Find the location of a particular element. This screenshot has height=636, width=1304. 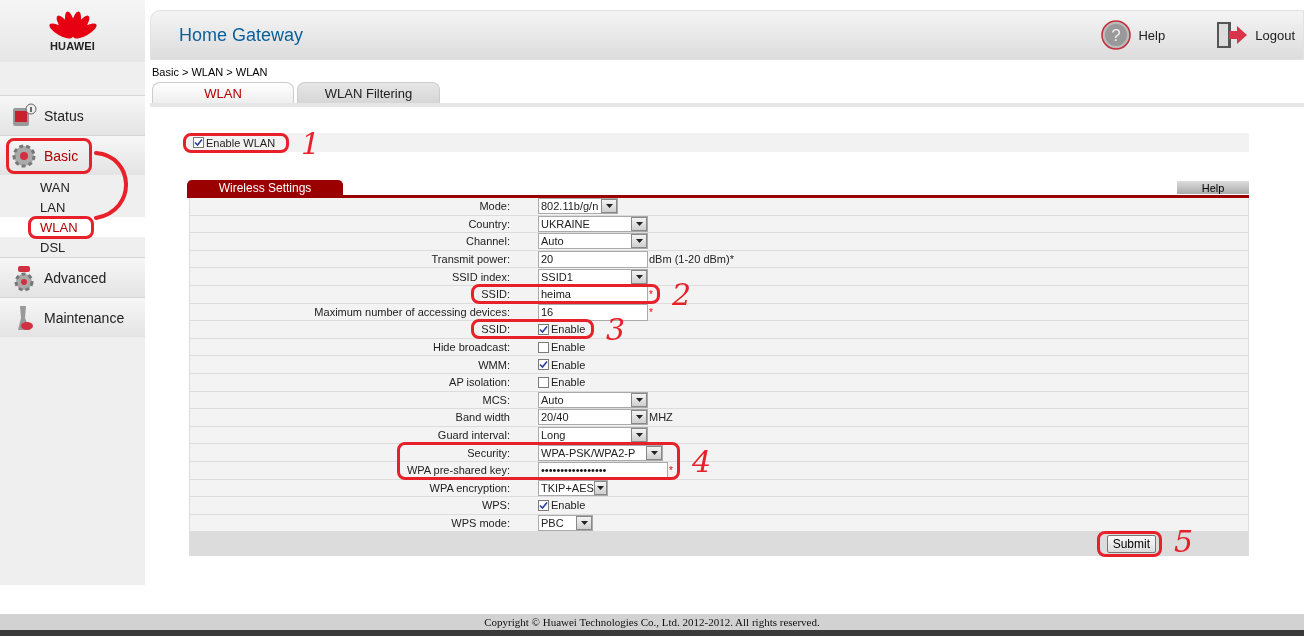

tab: WLAN Filtering is located at coordinates (368, 92).